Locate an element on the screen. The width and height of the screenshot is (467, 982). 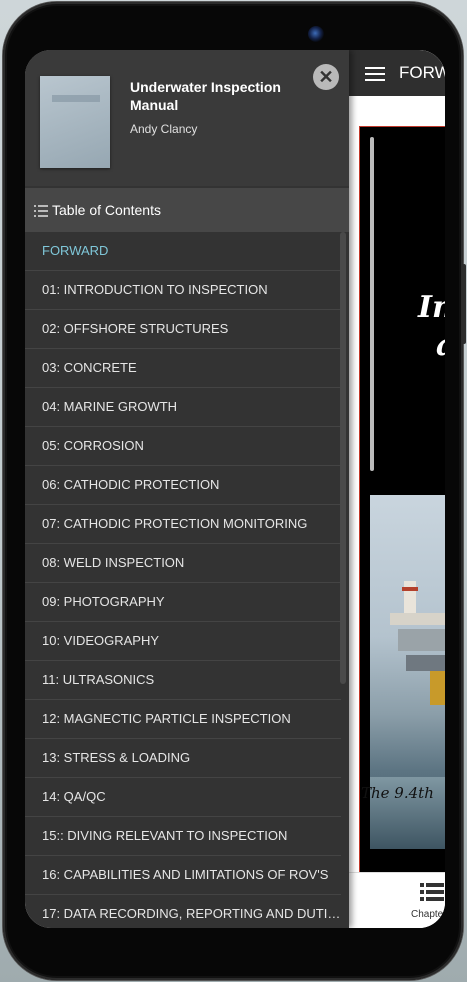
book-cover-thumbnail is located at coordinates (75, 122).